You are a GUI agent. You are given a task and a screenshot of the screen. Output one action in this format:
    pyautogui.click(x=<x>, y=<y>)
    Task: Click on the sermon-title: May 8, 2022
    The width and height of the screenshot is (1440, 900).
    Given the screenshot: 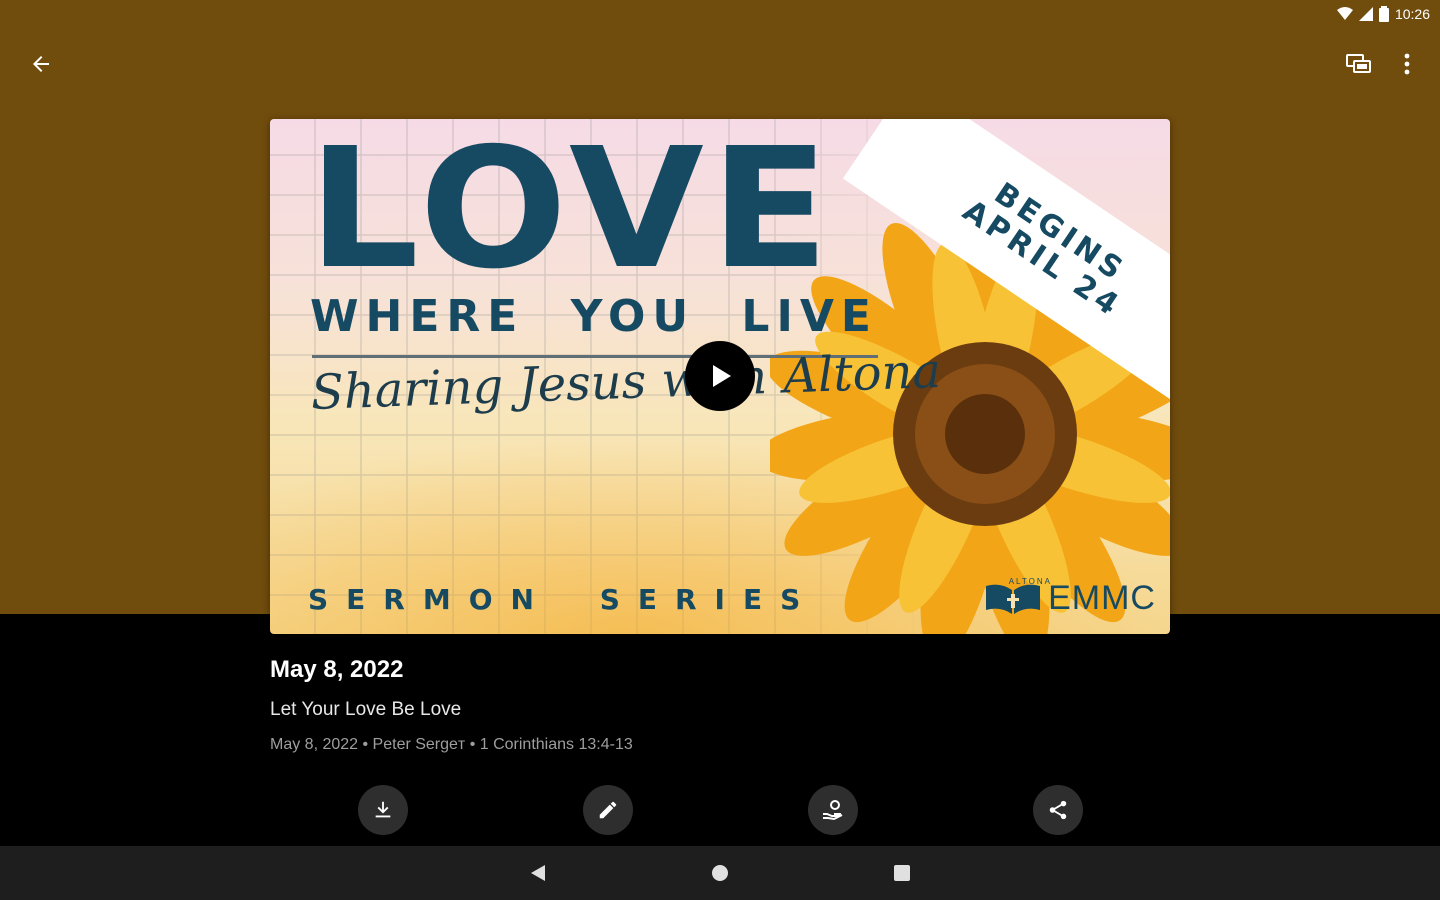 What is the action you would take?
    pyautogui.click(x=337, y=669)
    